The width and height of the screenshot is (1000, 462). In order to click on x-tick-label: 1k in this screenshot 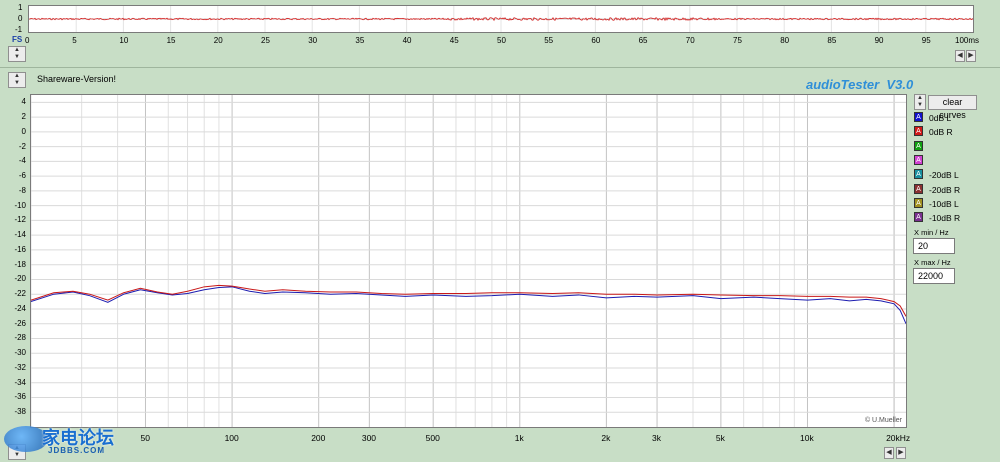, I will do `click(519, 438)`.